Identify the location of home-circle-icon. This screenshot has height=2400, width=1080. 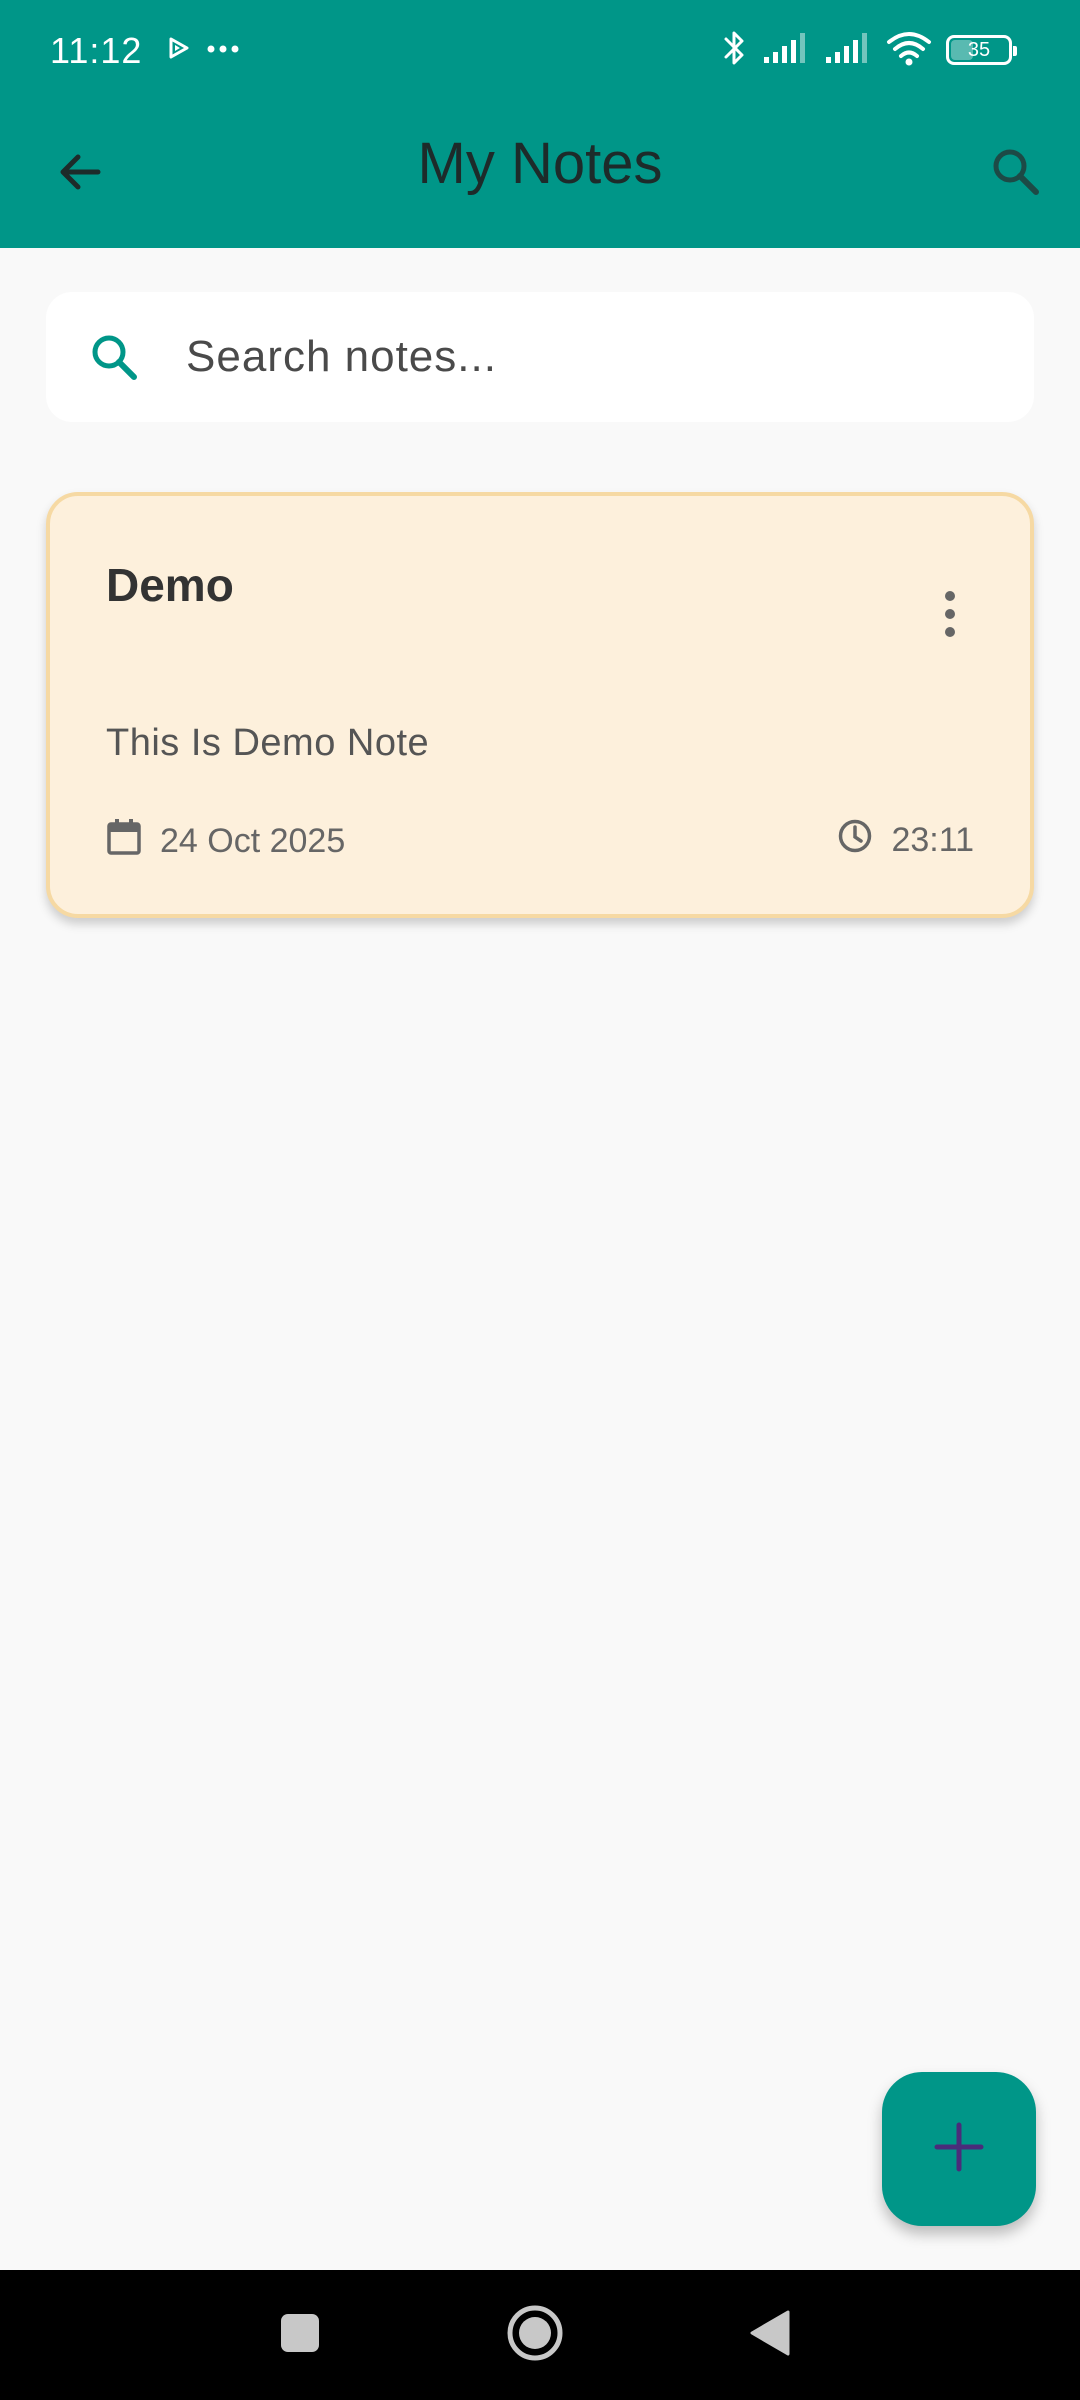
(535, 2335).